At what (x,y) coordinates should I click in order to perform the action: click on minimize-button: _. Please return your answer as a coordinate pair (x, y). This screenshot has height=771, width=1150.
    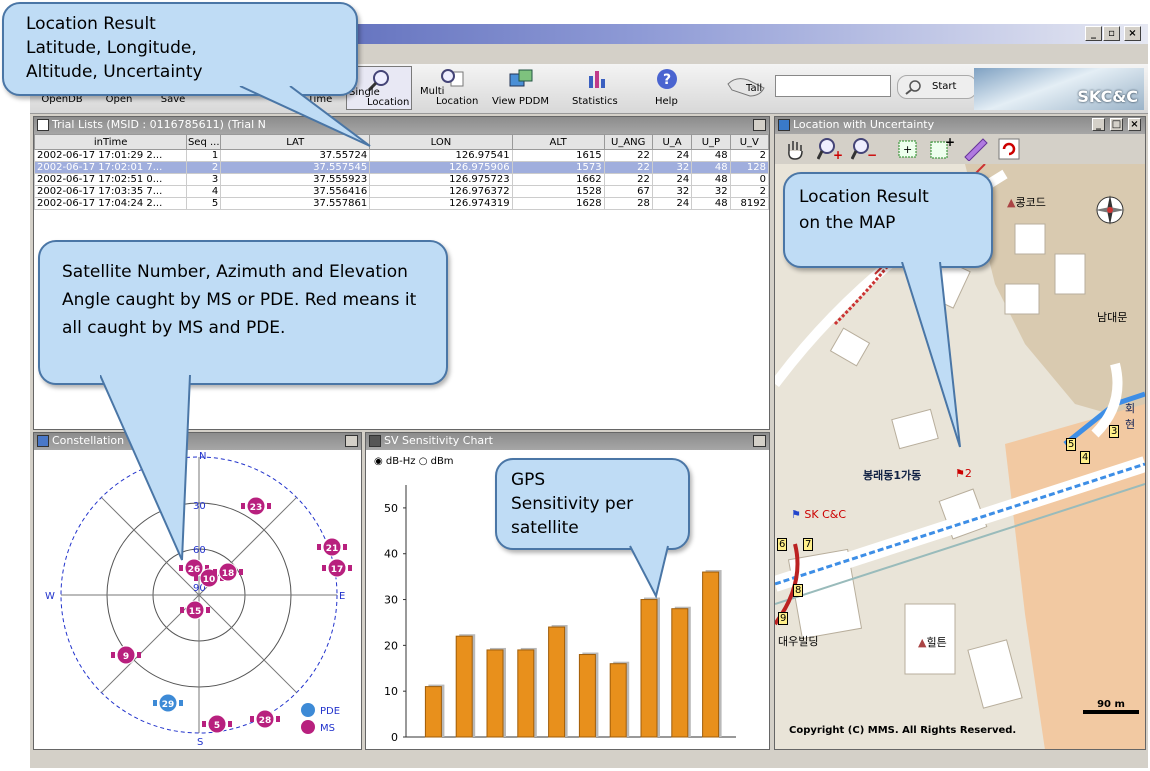
    Looking at the image, I should click on (1093, 33).